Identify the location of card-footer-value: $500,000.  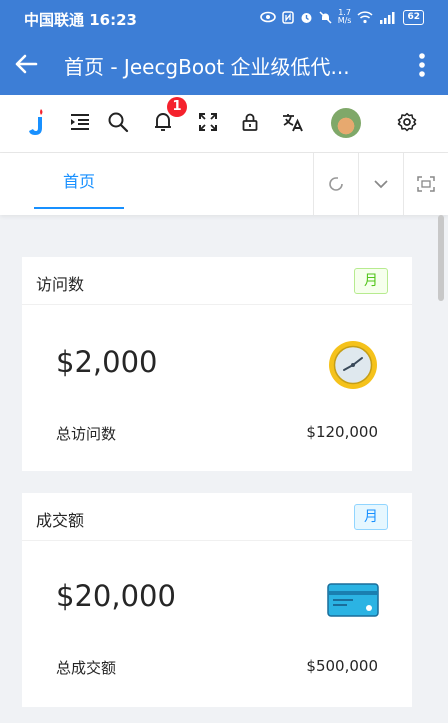
(342, 666).